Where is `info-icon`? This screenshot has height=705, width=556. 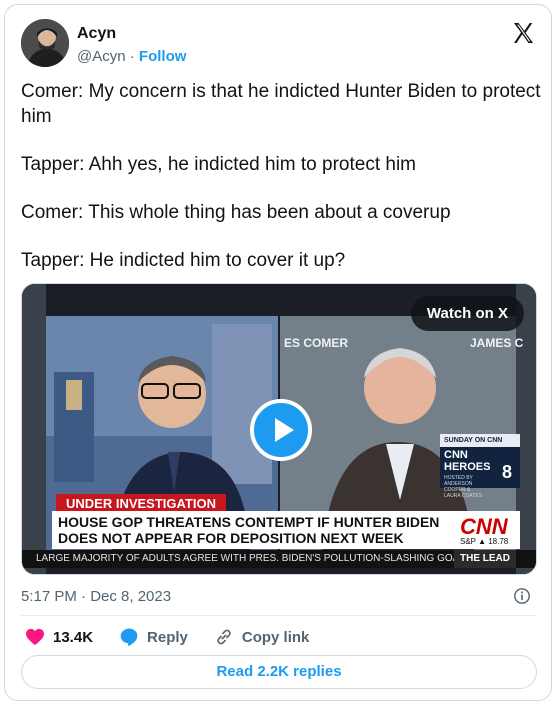 info-icon is located at coordinates (522, 596).